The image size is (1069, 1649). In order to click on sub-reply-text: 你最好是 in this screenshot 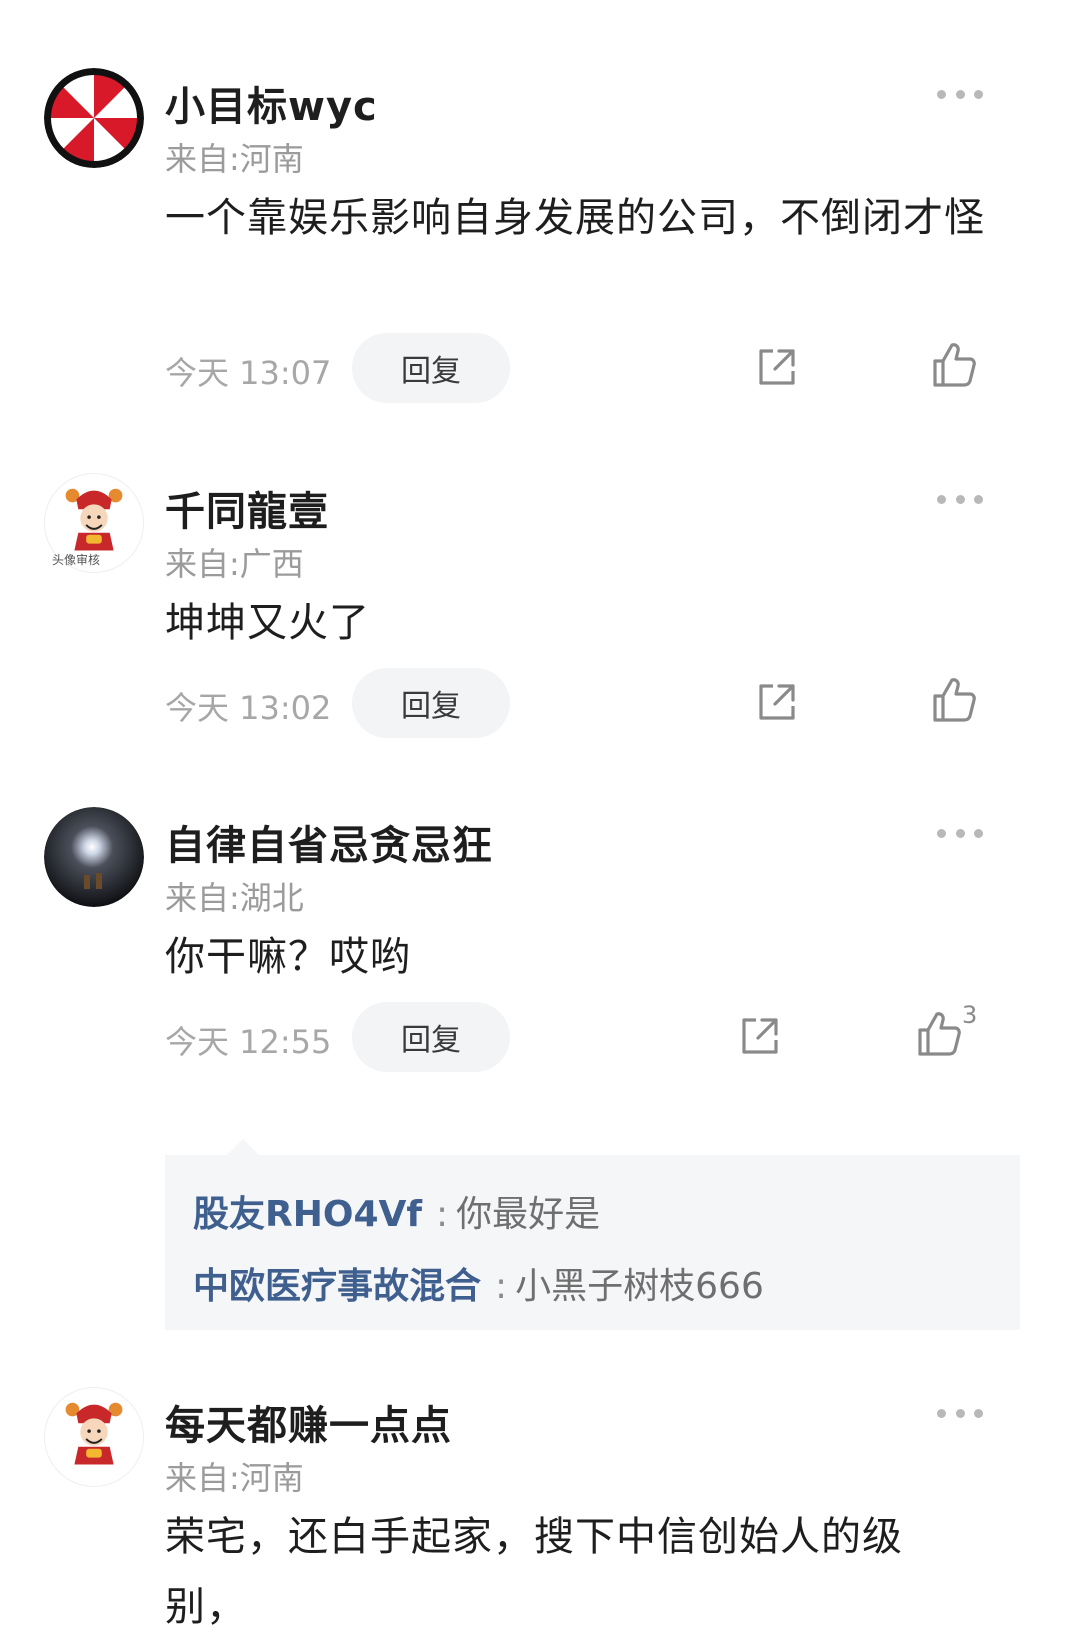, I will do `click(528, 1214)`.